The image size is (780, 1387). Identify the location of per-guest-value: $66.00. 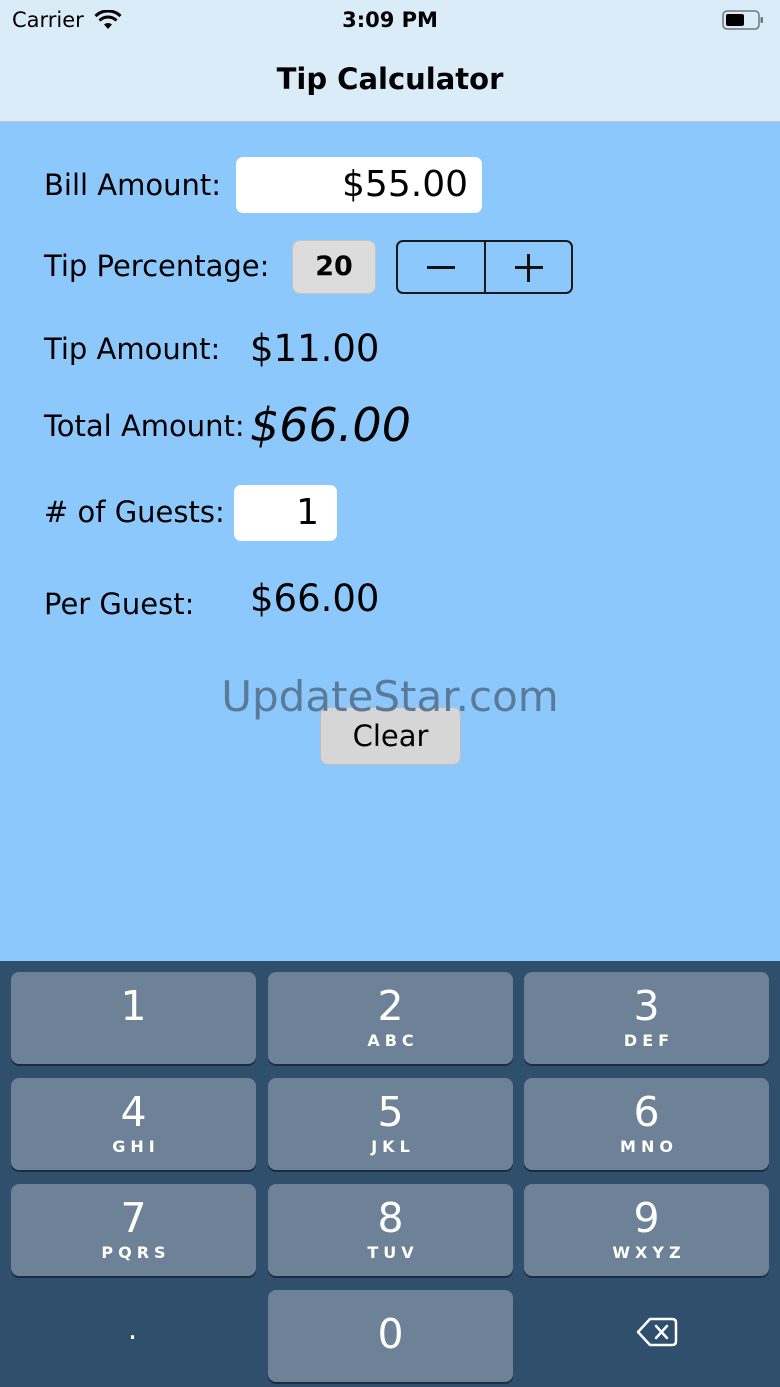
(315, 598).